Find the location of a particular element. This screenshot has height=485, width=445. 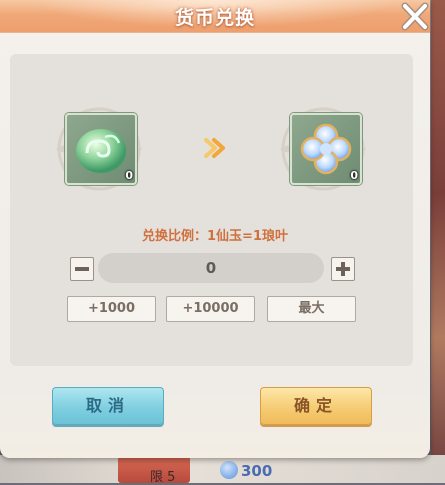

decrement-button is located at coordinates (82, 269).